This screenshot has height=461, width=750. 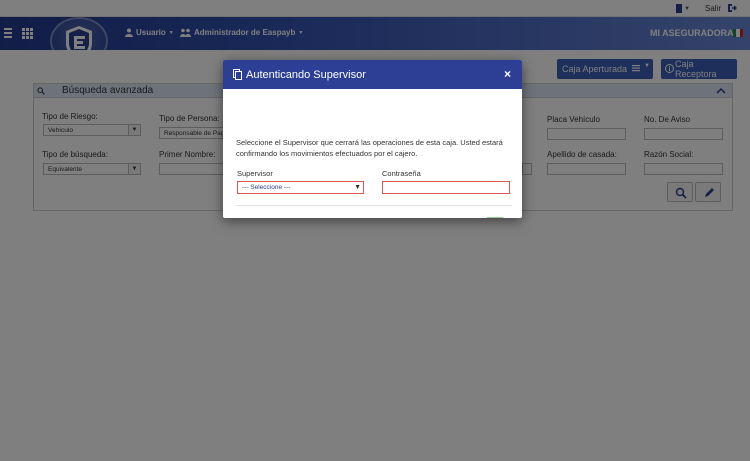 What do you see at coordinates (255, 173) in the screenshot?
I see `supervisor-label: Supervisor` at bounding box center [255, 173].